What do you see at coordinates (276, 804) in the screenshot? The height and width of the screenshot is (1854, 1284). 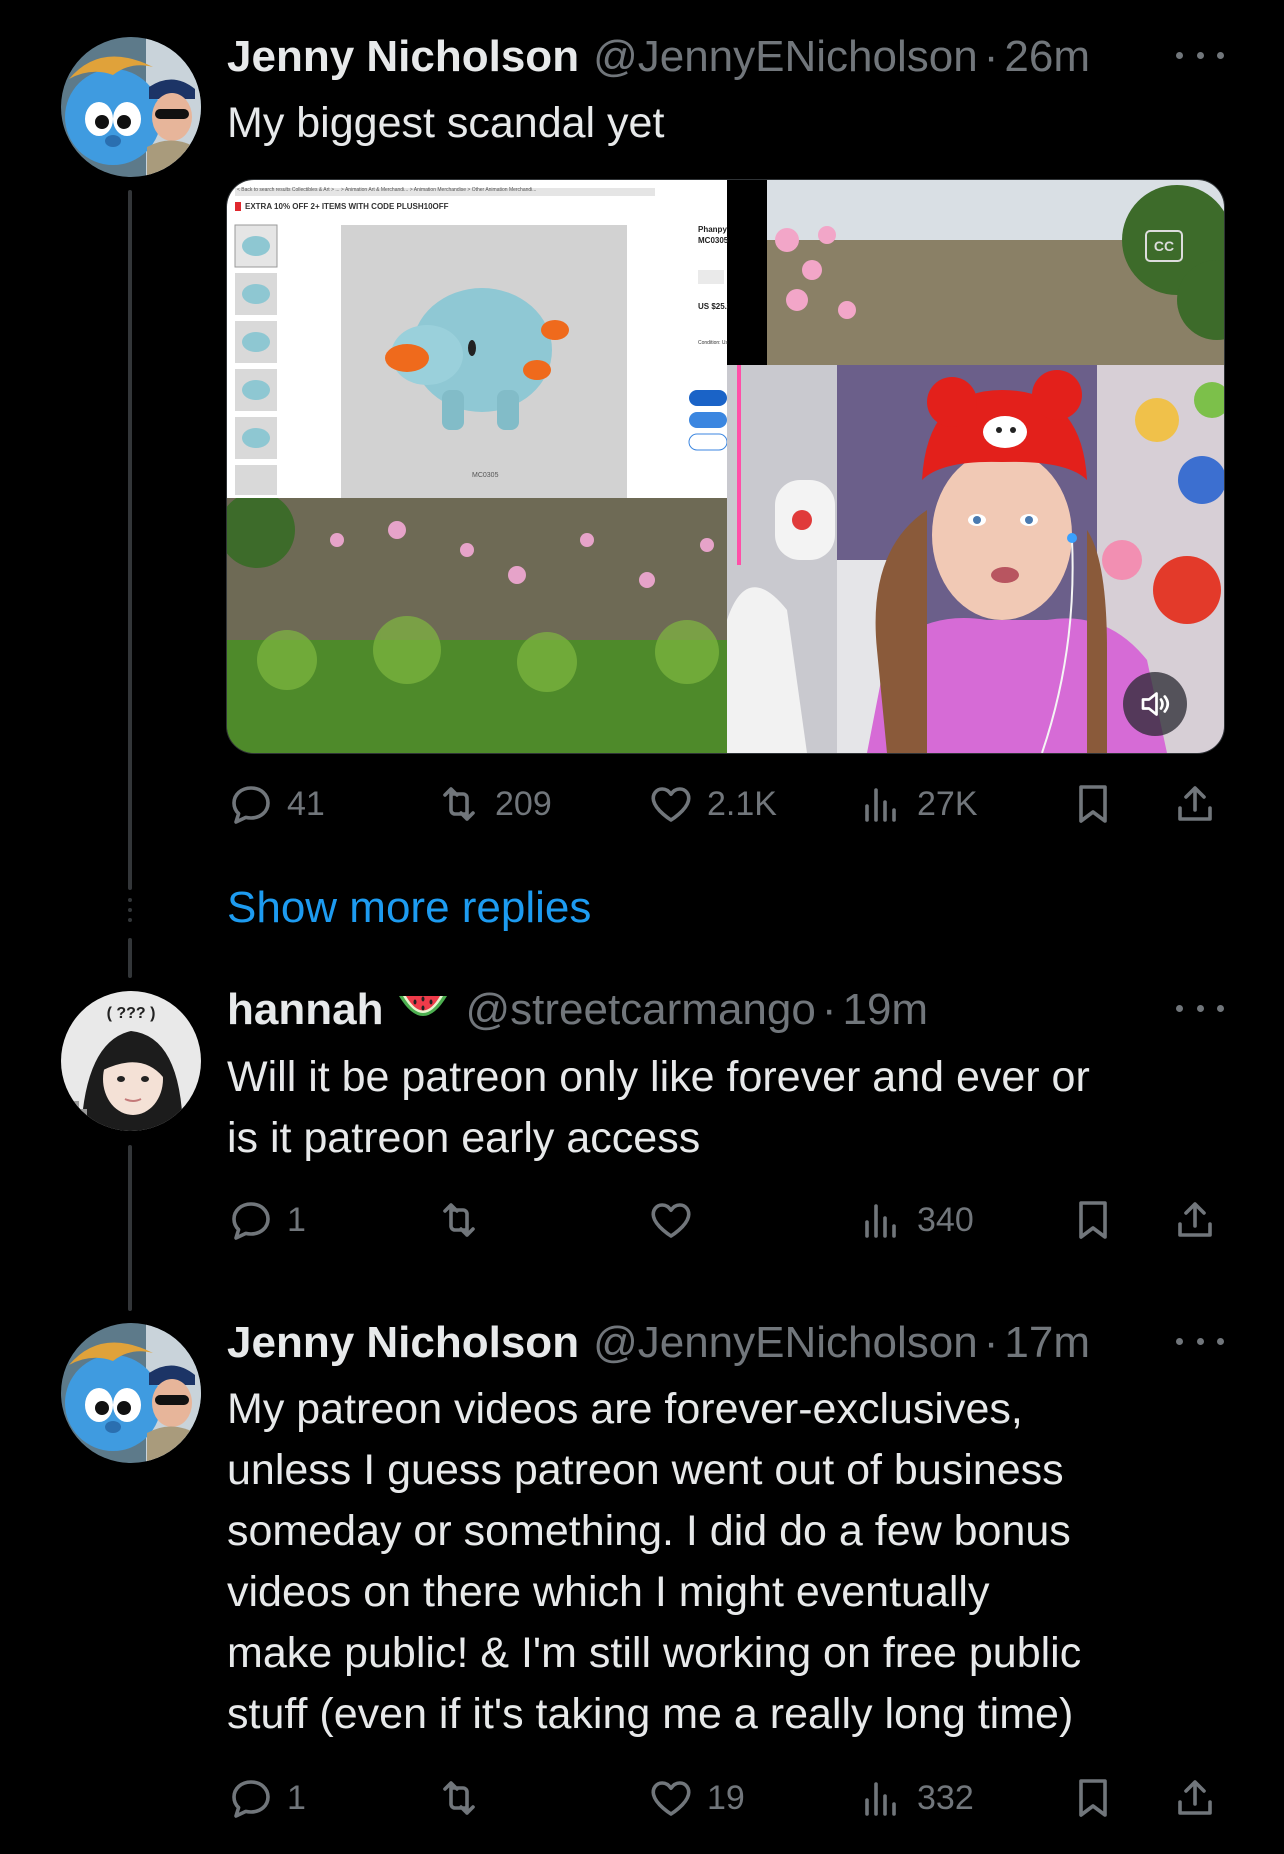 I see `reply-button: 41` at bounding box center [276, 804].